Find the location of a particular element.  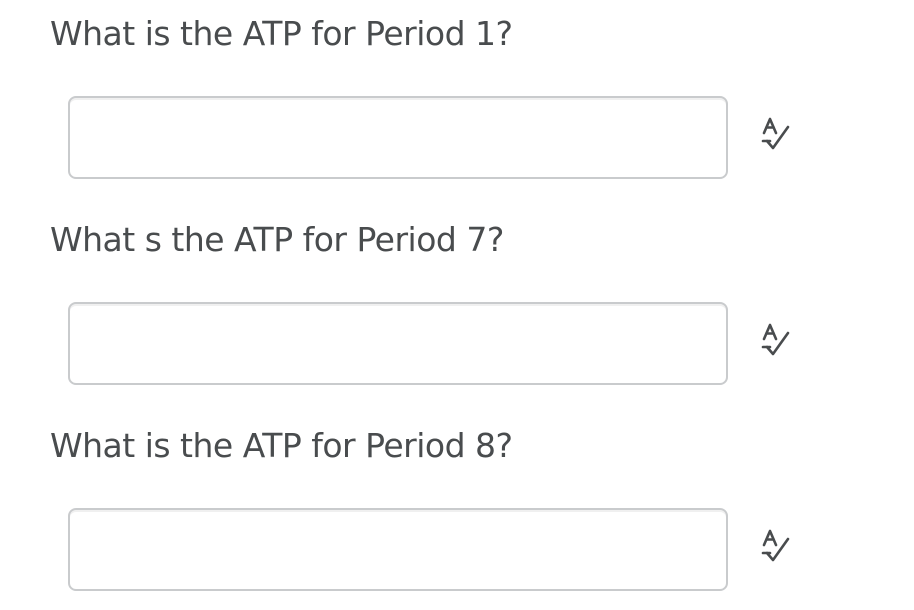

question-1-label: What is the ATP for Period 1? is located at coordinates (281, 33).